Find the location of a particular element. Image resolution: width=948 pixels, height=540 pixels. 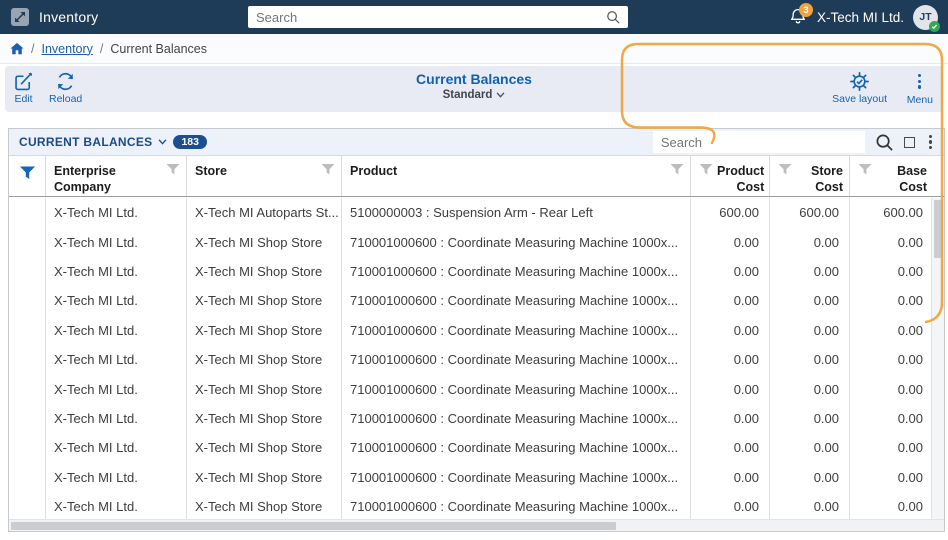

column-header-enterprise-company: Enterprise Company is located at coordinates (116, 176).